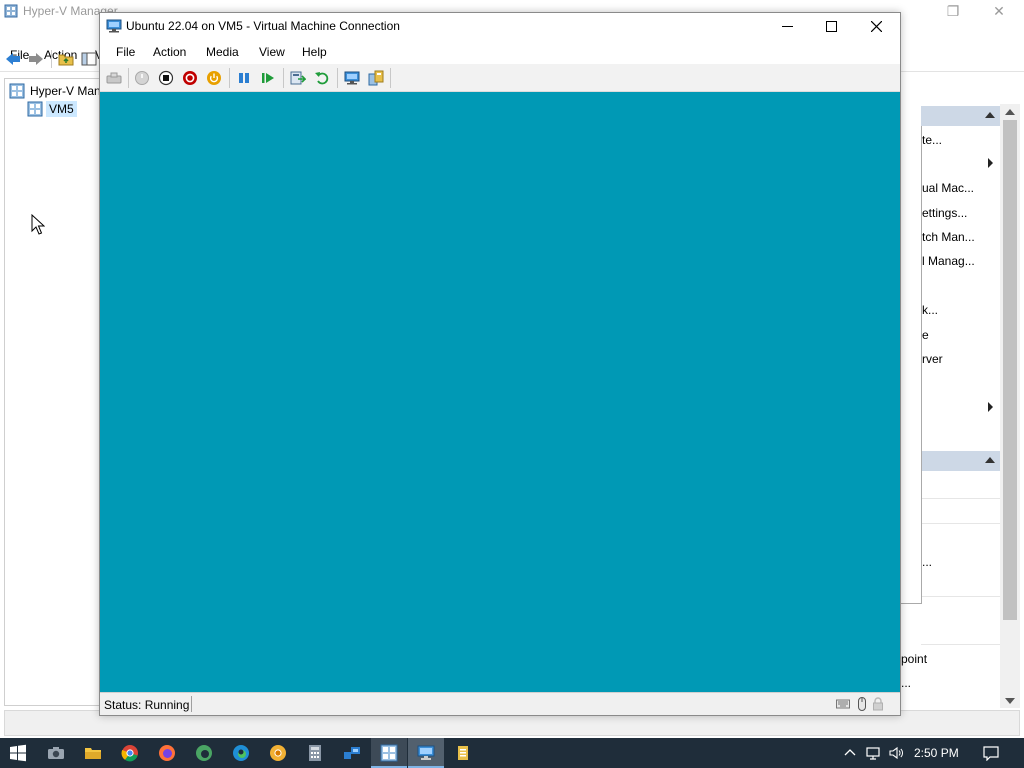 The width and height of the screenshot is (1024, 768). What do you see at coordinates (272, 52) in the screenshot?
I see `menu-view: View` at bounding box center [272, 52].